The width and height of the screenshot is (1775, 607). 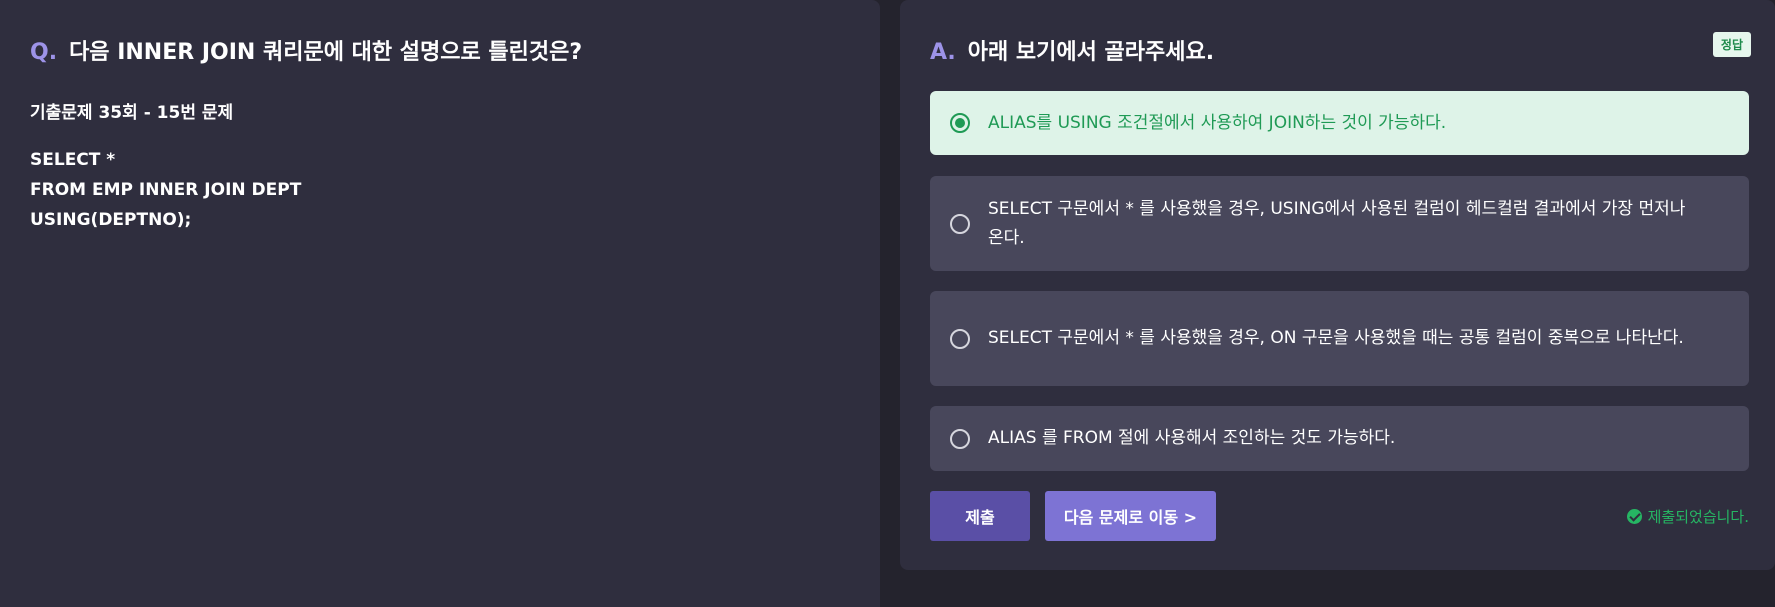 What do you see at coordinates (1192, 438) in the screenshot?
I see `option-label: ALIAS 를 FROM 절에 사용해서 조인하는 것도 가능하다.` at bounding box center [1192, 438].